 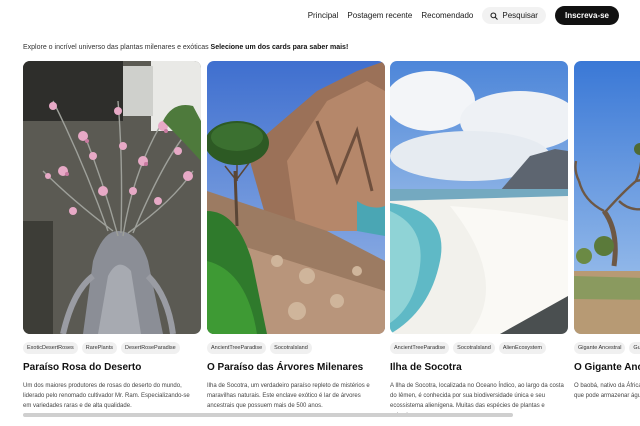 What do you see at coordinates (607, 197) in the screenshot?
I see `card-image-baobab` at bounding box center [607, 197].